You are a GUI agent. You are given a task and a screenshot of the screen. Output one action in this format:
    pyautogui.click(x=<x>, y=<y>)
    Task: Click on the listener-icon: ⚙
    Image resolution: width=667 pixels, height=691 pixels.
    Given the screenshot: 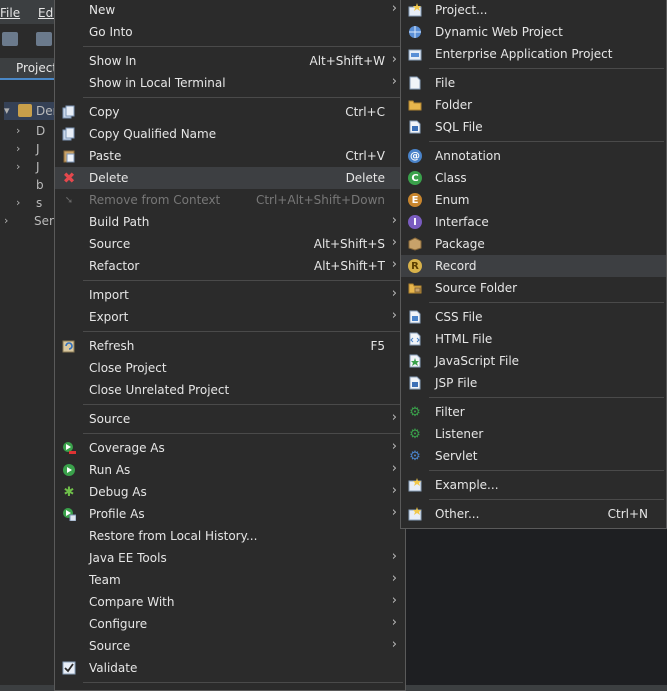 What is the action you would take?
    pyautogui.click(x=415, y=434)
    